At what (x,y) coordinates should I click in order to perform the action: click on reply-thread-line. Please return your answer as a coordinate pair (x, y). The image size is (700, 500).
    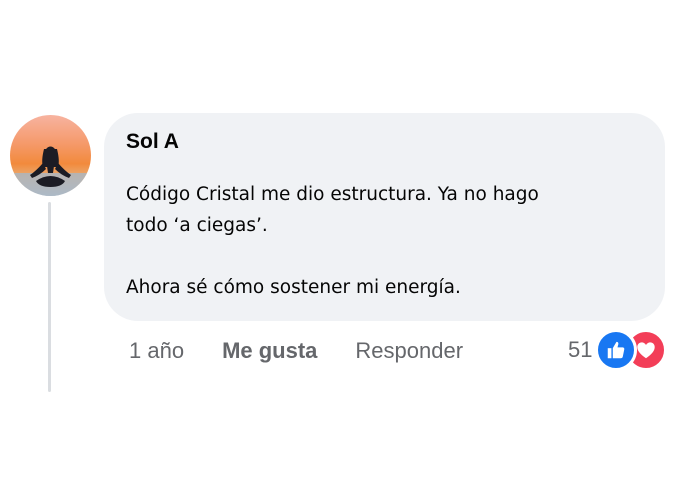
    Looking at the image, I should click on (49, 297).